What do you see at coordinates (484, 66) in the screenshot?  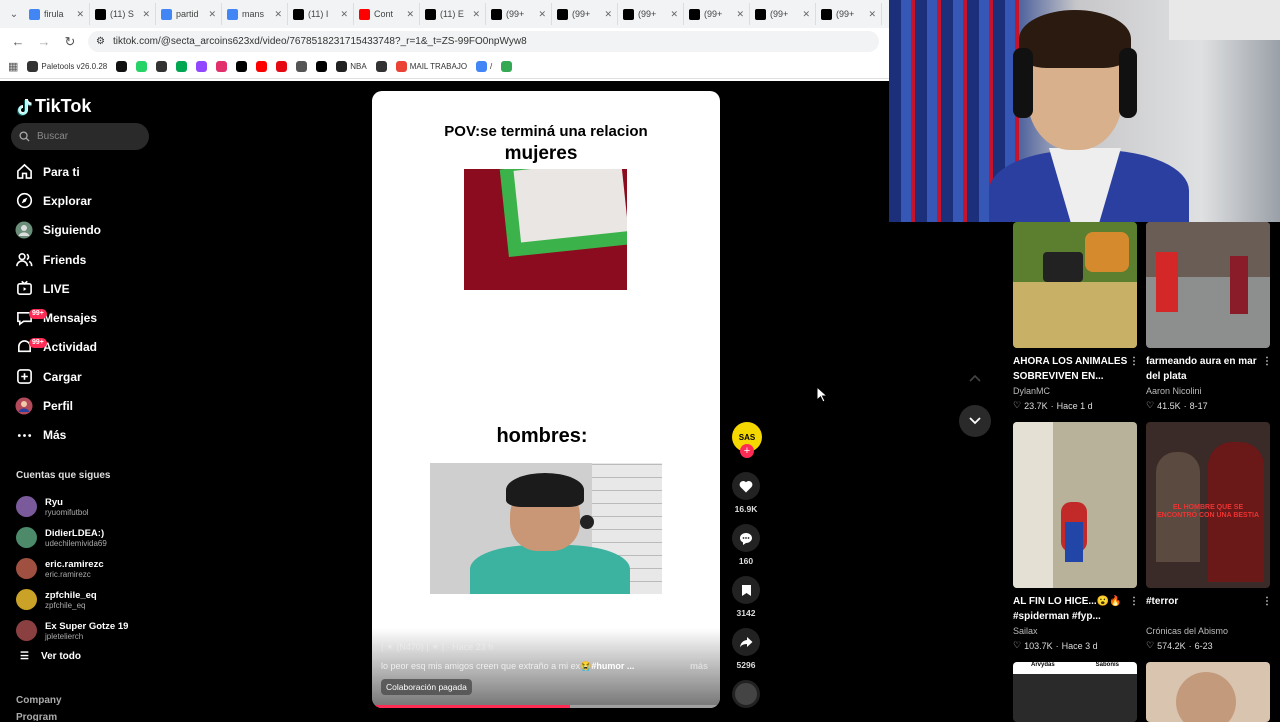 I see `bookmark-item: /` at bounding box center [484, 66].